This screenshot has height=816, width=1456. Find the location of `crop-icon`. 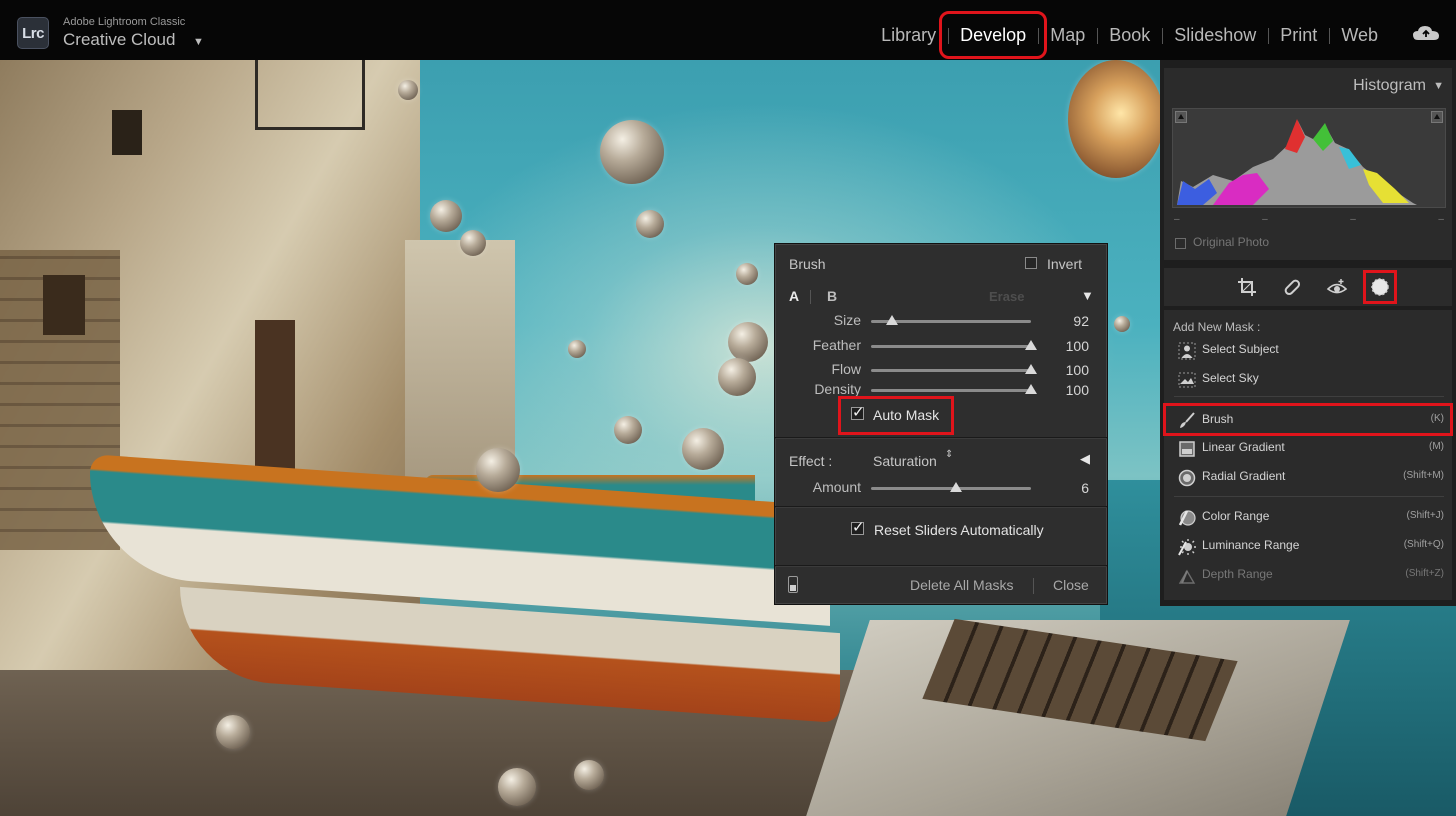

crop-icon is located at coordinates (1247, 287).